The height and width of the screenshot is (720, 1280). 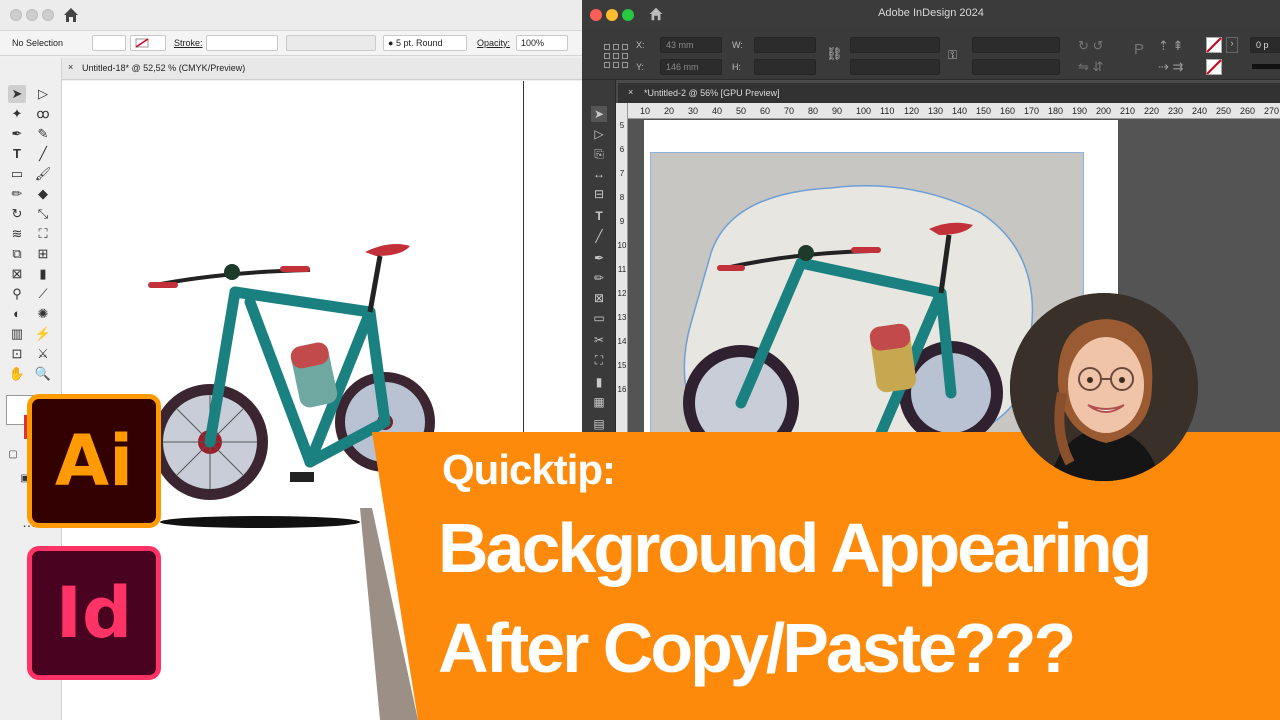 I want to click on eraser-tool-icon: ◆, so click(x=43, y=194).